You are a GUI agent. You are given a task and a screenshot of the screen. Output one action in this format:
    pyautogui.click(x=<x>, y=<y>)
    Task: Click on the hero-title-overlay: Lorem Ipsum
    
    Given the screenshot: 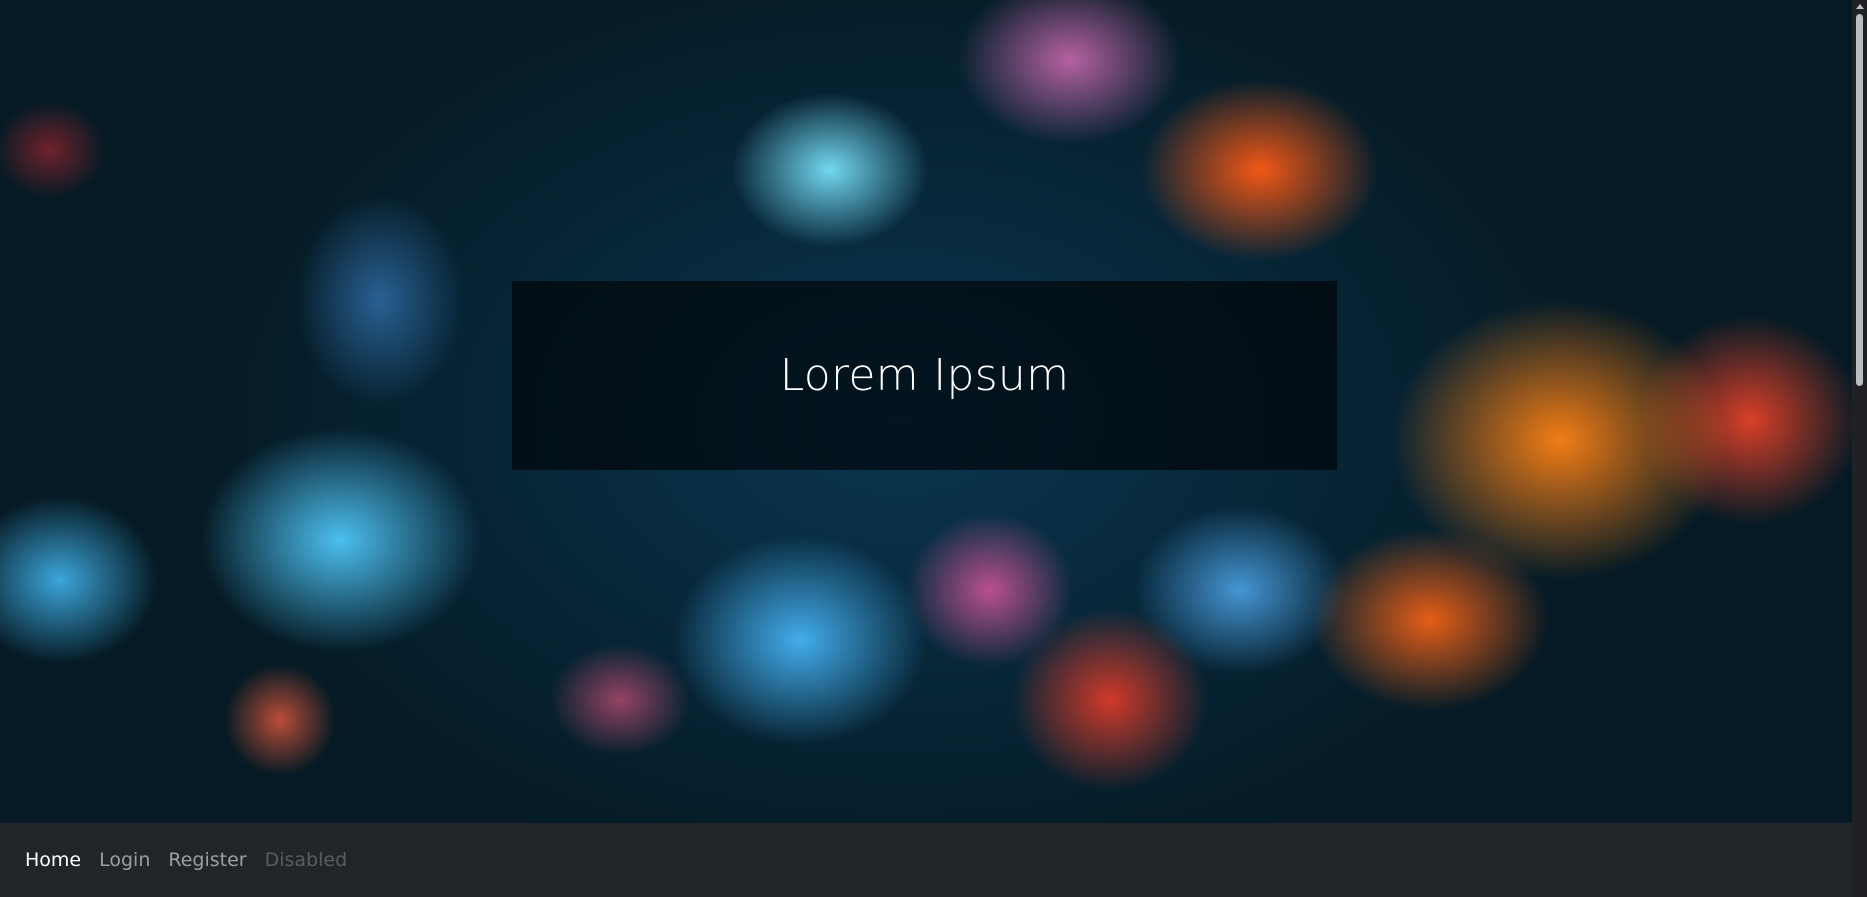 What is the action you would take?
    pyautogui.click(x=924, y=375)
    